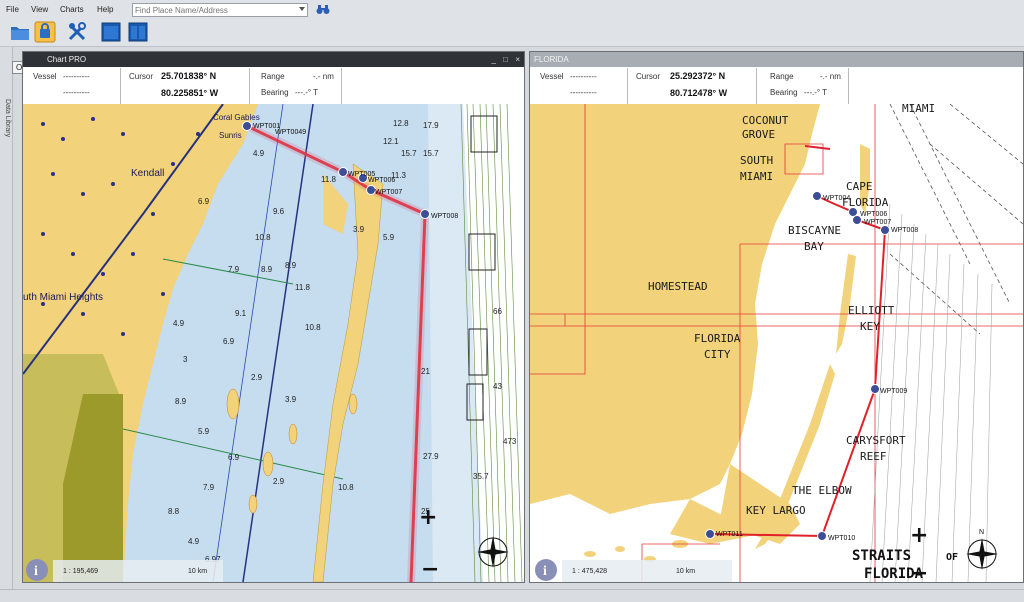 The width and height of the screenshot is (1024, 602). Describe the element at coordinates (497, 386) in the screenshot. I see `svg-text: 43` at that location.